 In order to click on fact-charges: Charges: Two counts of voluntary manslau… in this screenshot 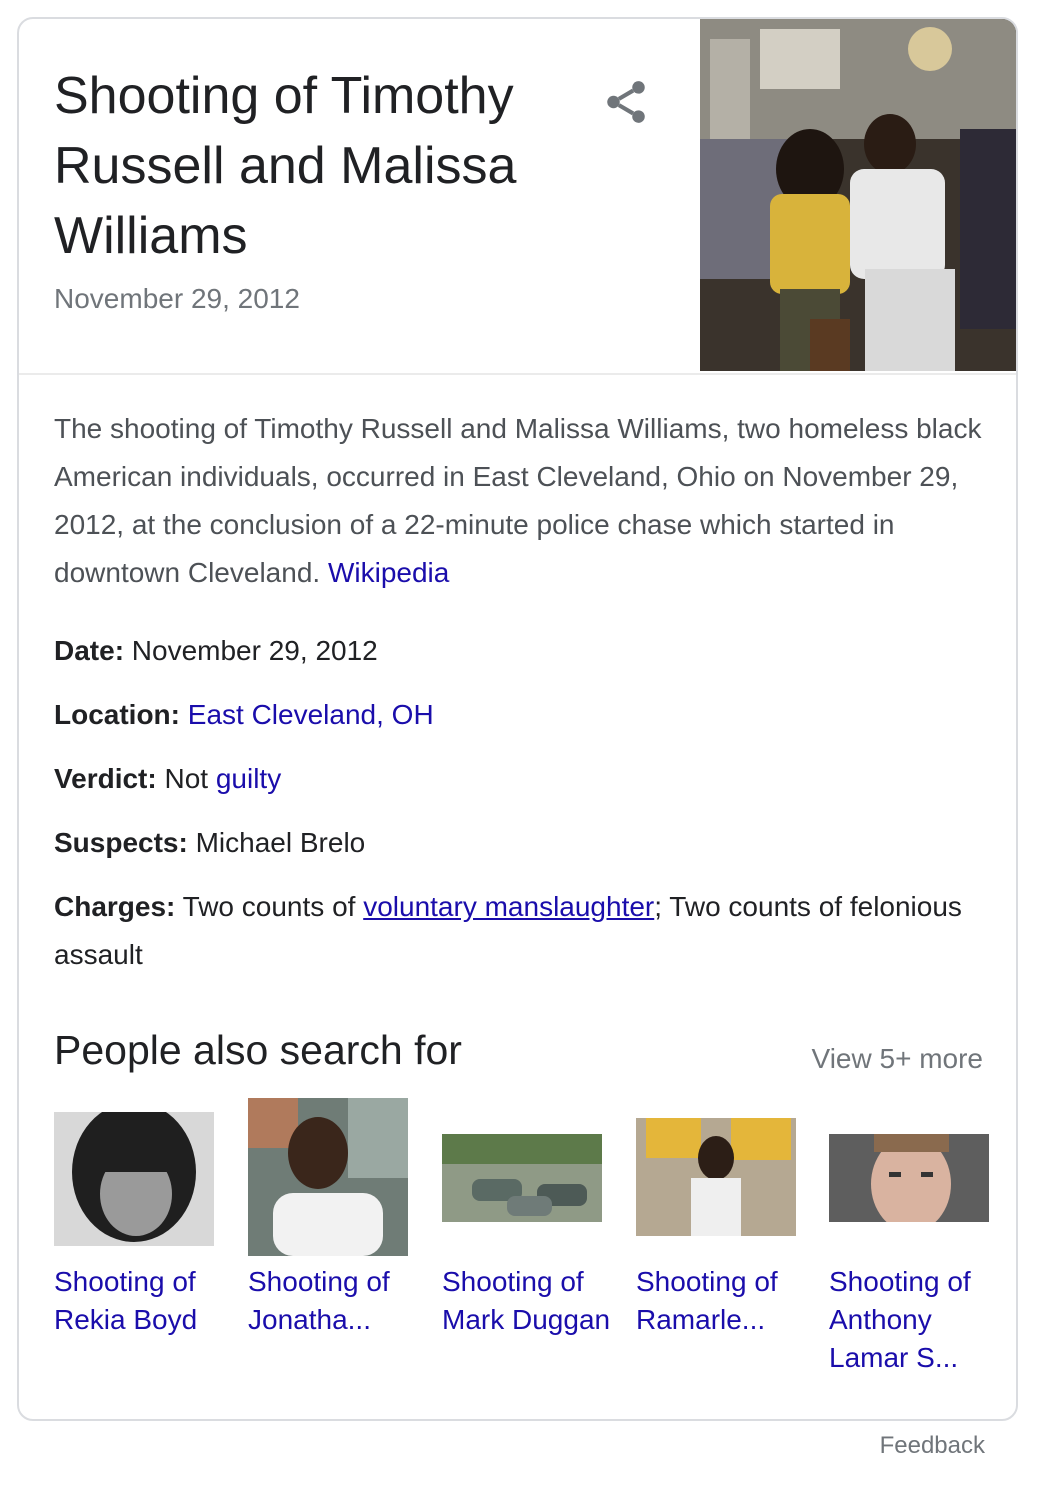, I will do `click(521, 931)`.